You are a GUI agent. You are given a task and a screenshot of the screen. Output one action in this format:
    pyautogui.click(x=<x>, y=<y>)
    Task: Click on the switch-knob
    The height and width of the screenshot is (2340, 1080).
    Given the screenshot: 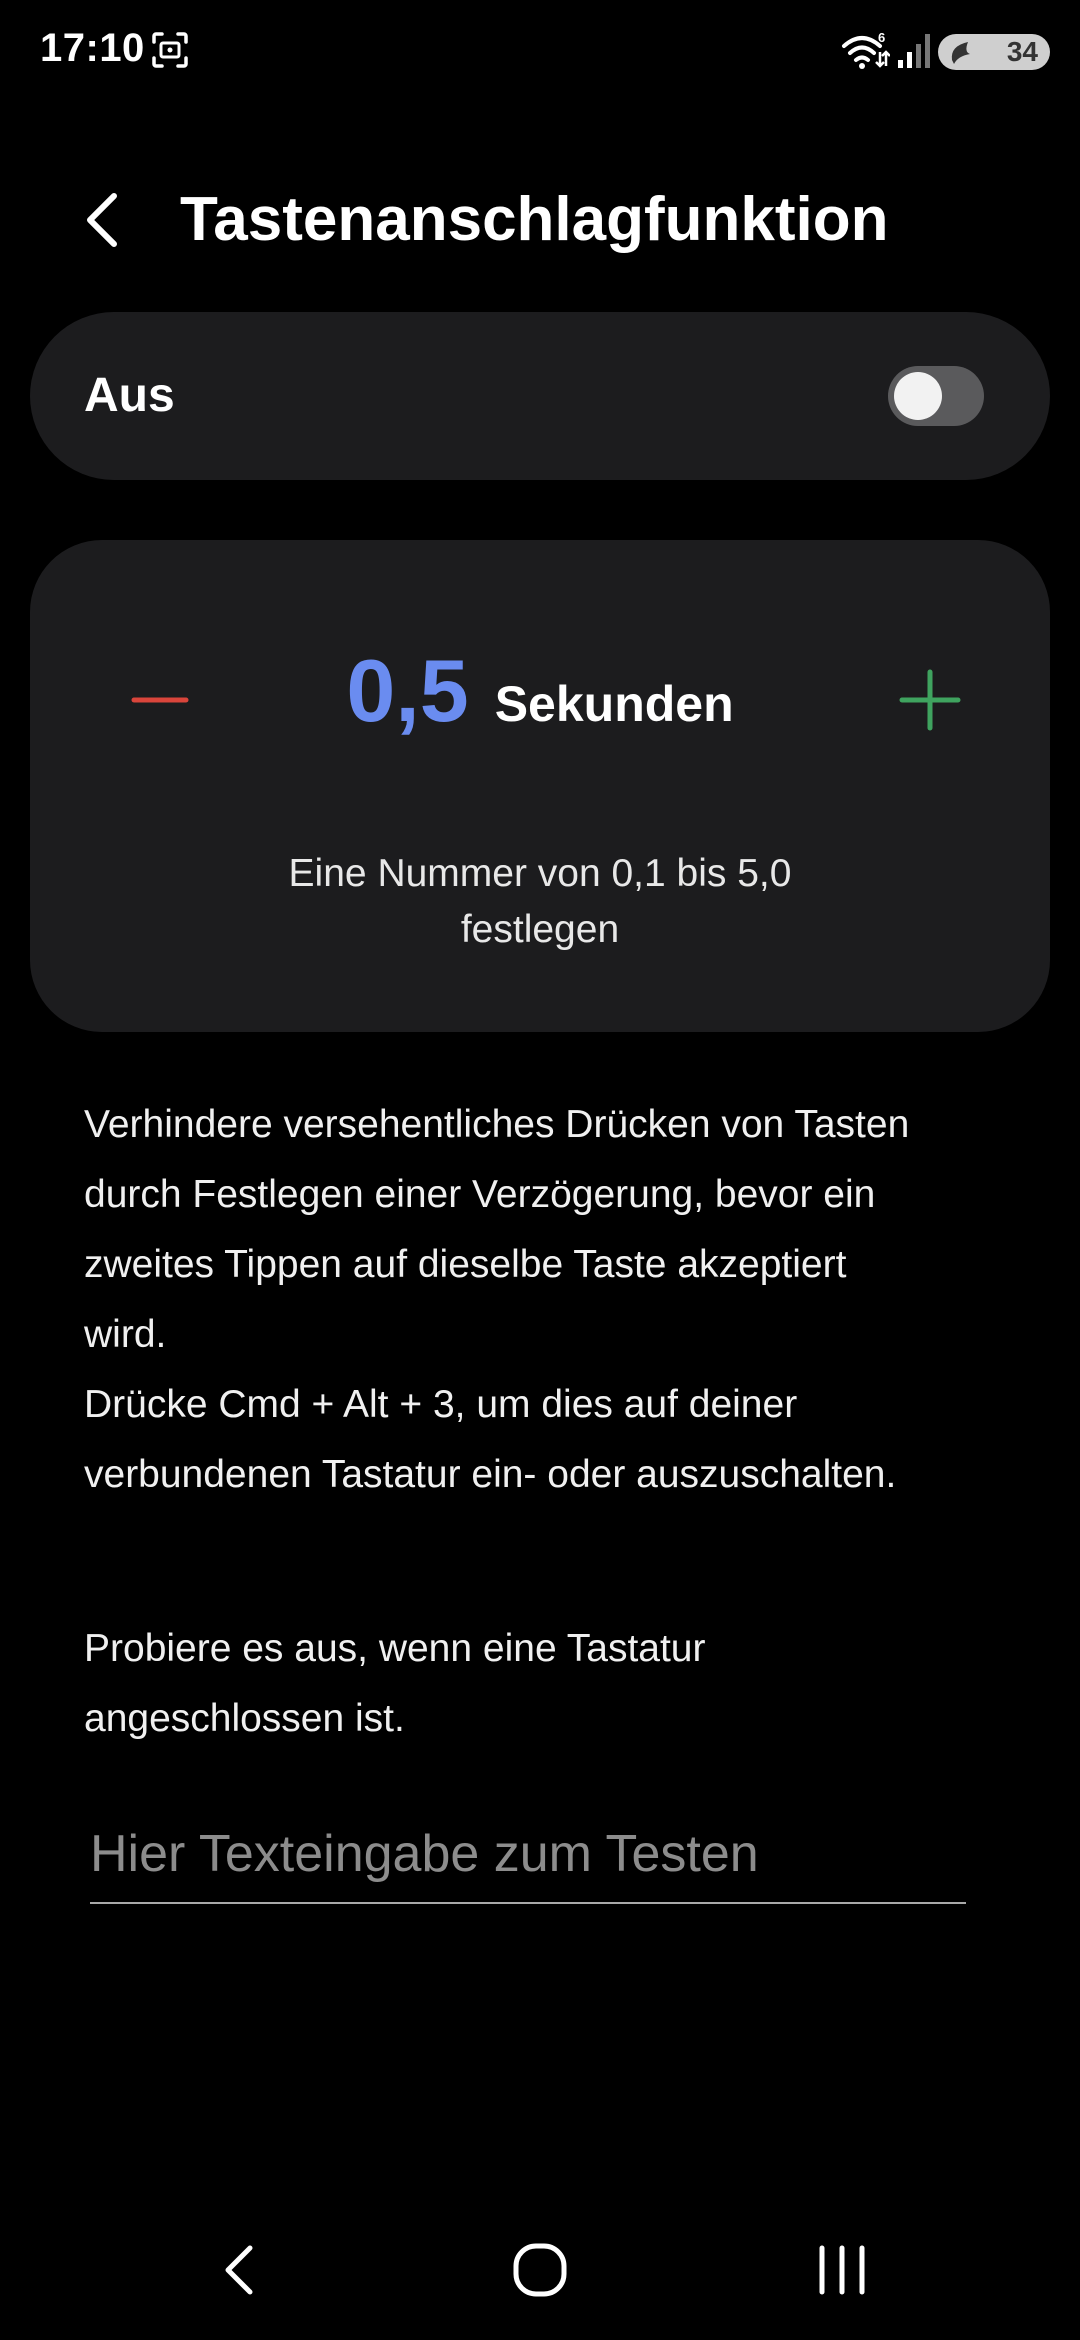 What is the action you would take?
    pyautogui.click(x=918, y=396)
    